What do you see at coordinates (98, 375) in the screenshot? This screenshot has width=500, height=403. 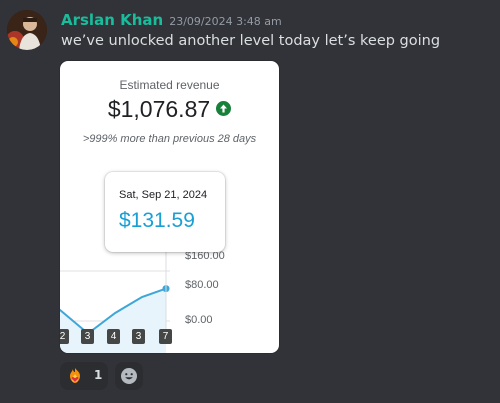 I see `reaction-count: 1` at bounding box center [98, 375].